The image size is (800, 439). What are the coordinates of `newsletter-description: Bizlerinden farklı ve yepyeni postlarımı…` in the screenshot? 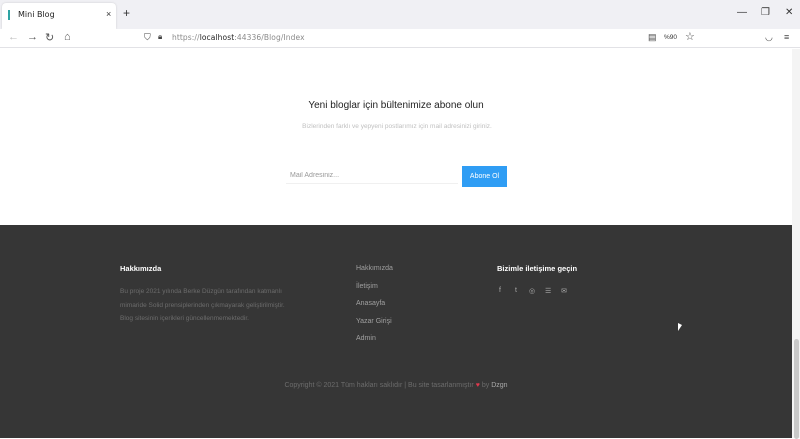 It's located at (397, 126).